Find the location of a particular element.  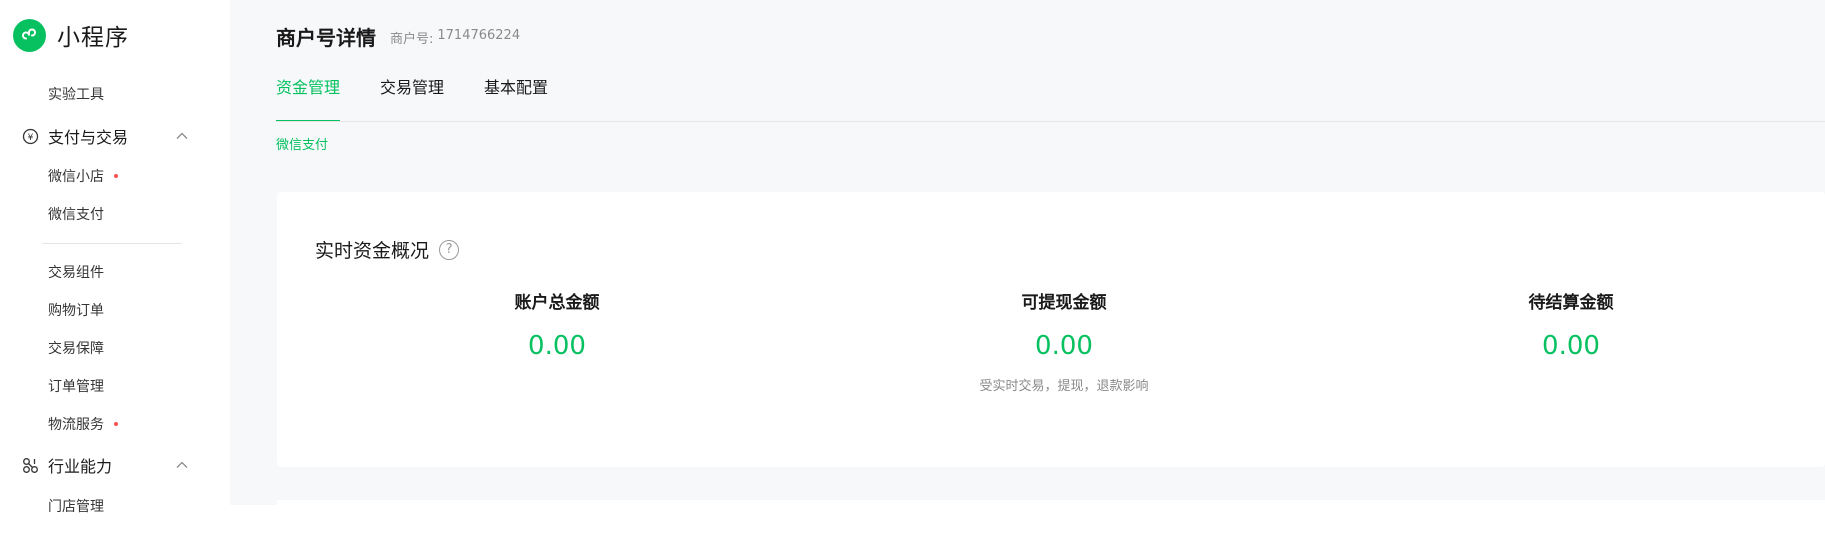

yen-circle-icon: ¥ is located at coordinates (30, 136).